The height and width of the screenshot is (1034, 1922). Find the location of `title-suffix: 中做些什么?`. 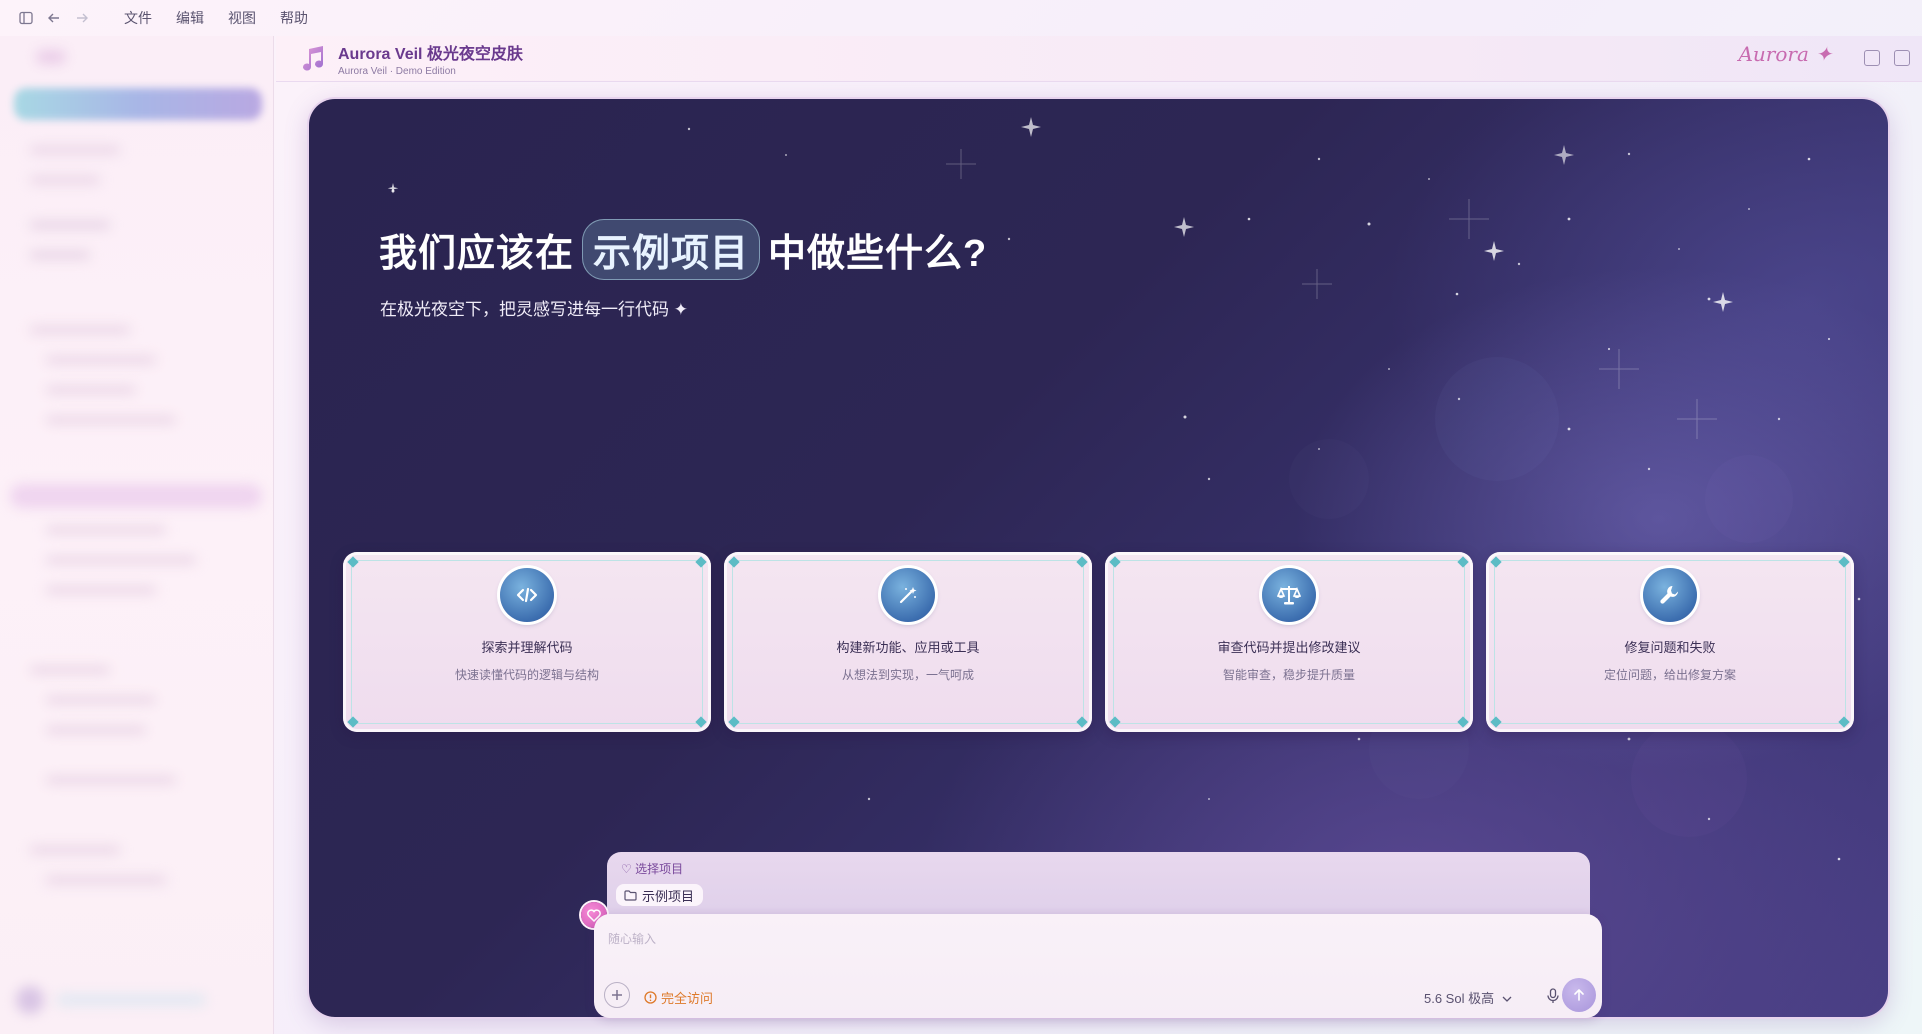

title-suffix: 中做些什么? is located at coordinates (878, 254).